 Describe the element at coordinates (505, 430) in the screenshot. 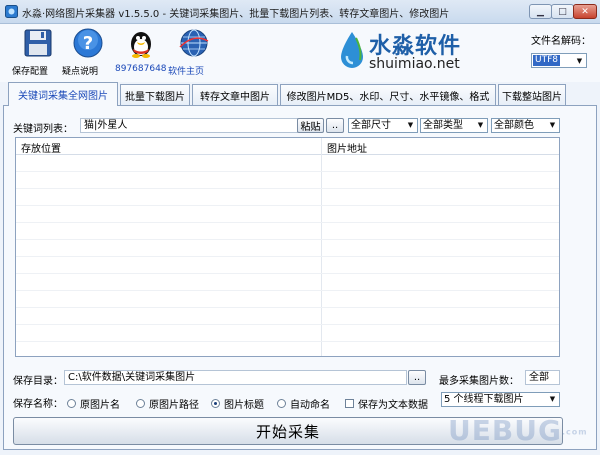

I see `watermark-text: UEBUG` at that location.